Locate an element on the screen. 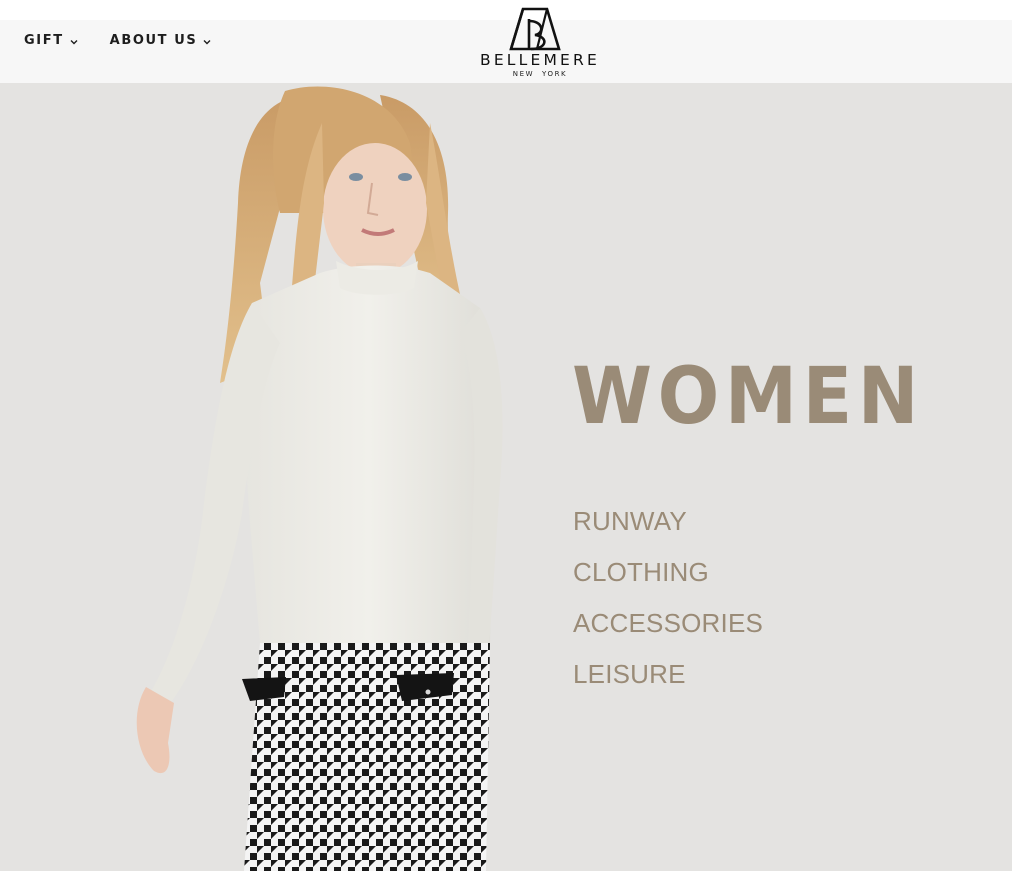 Image resolution: width=1012 pixels, height=871 pixels. nav-item-label: ABOUT US is located at coordinates (153, 40).